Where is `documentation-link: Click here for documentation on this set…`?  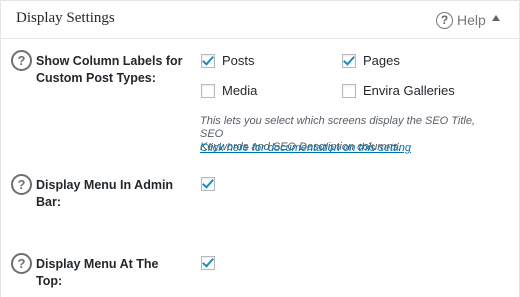 documentation-link: Click here for documentation on this set… is located at coordinates (305, 148).